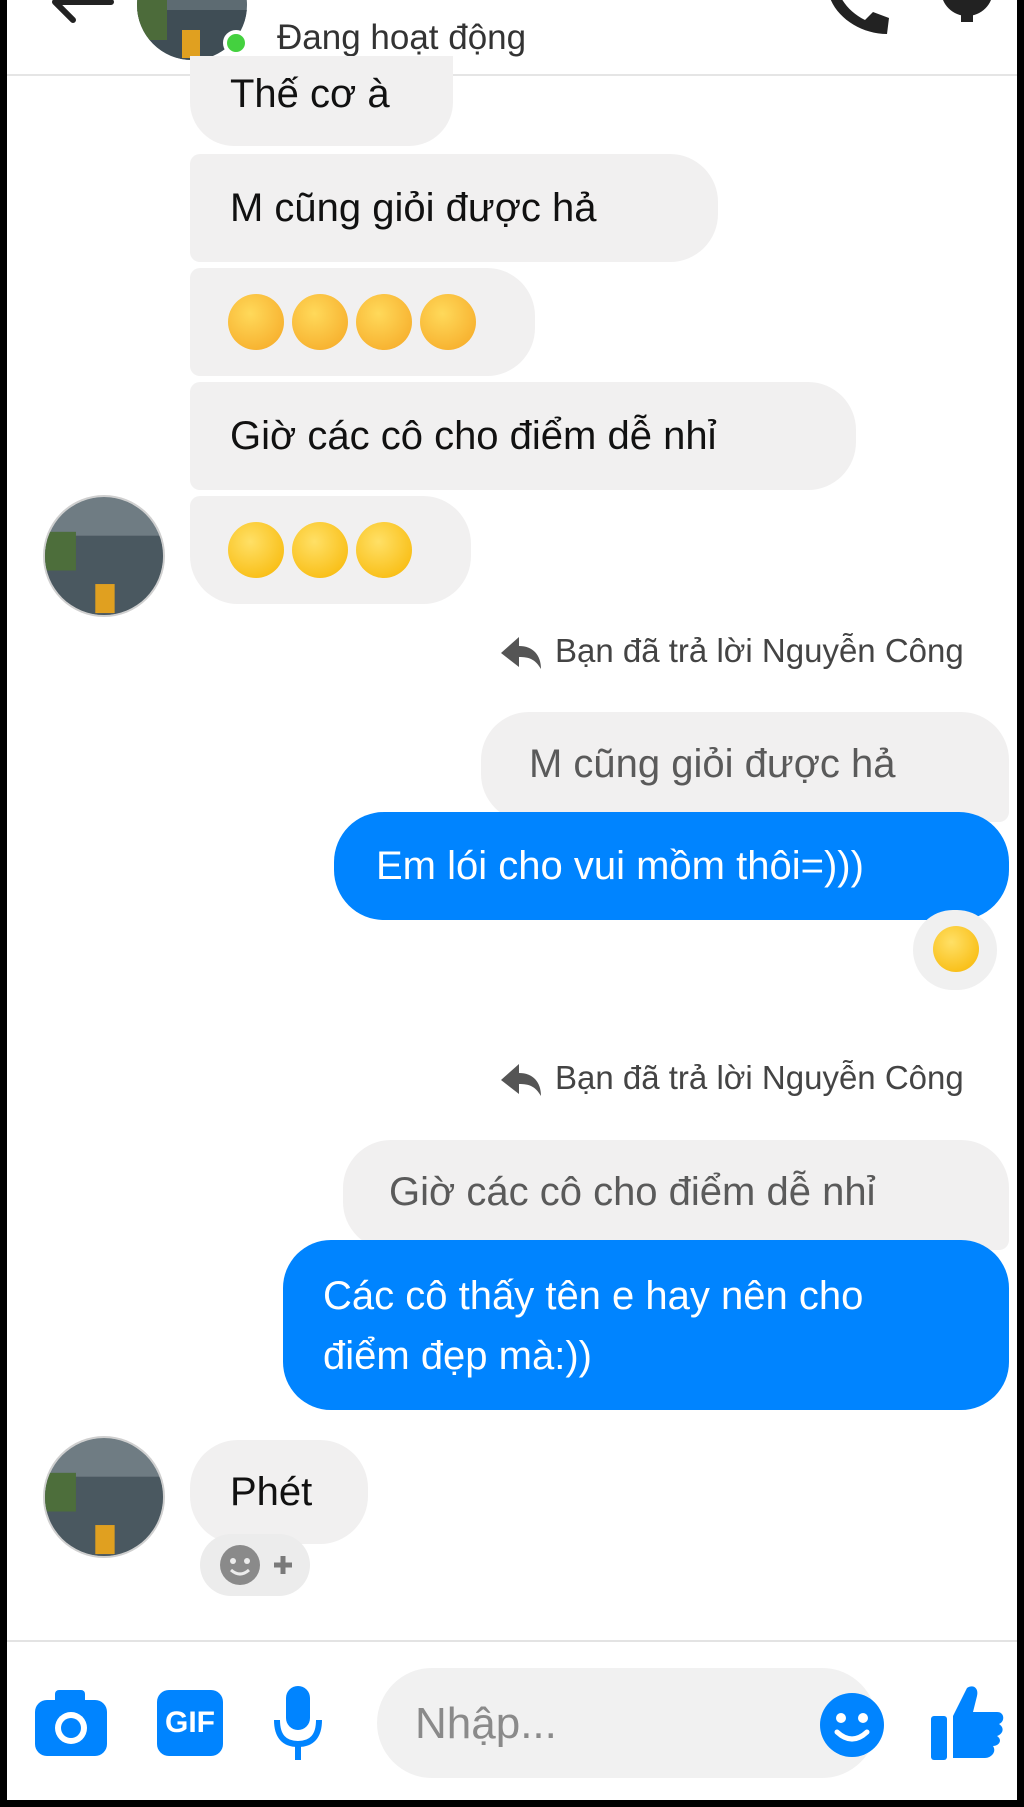 Image resolution: width=1024 pixels, height=1807 pixels. What do you see at coordinates (620, 866) in the screenshot?
I see `message-text: Em lói cho vui mồm thôi=)))` at bounding box center [620, 866].